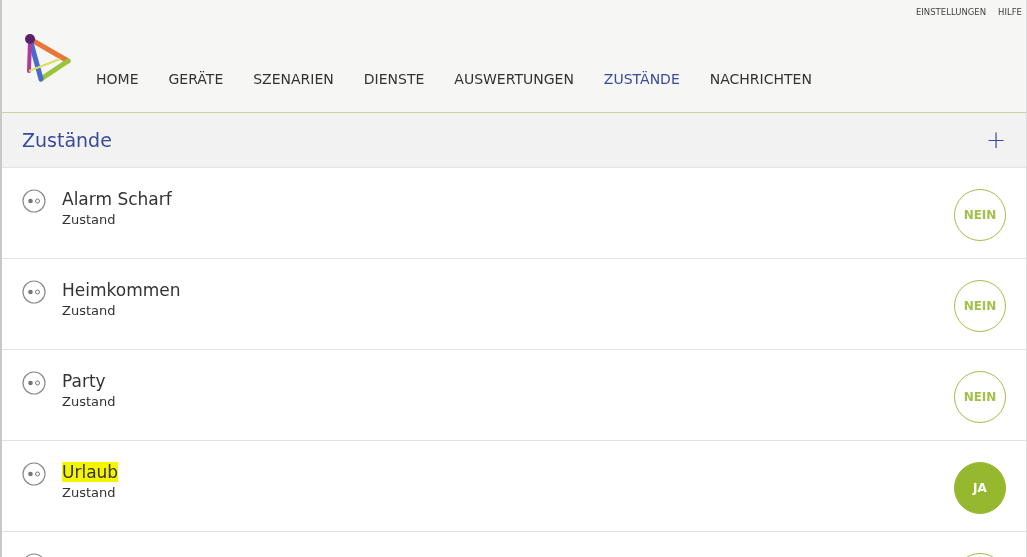 The height and width of the screenshot is (557, 1027). What do you see at coordinates (196, 81) in the screenshot?
I see `nav-tab: GERÄTE` at bounding box center [196, 81].